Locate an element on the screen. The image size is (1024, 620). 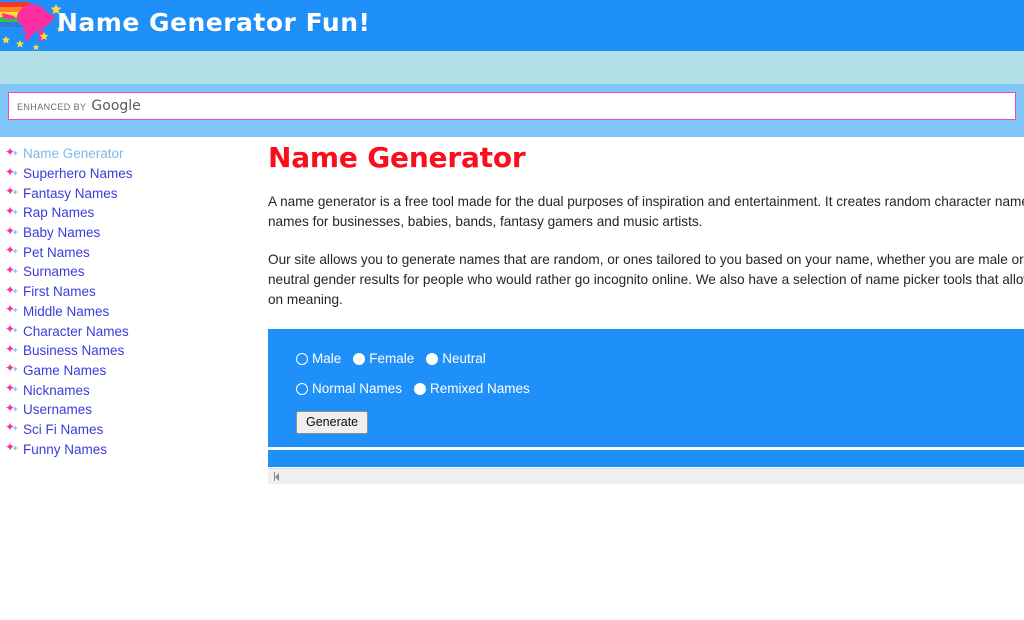
radio-label: Female is located at coordinates (392, 358).